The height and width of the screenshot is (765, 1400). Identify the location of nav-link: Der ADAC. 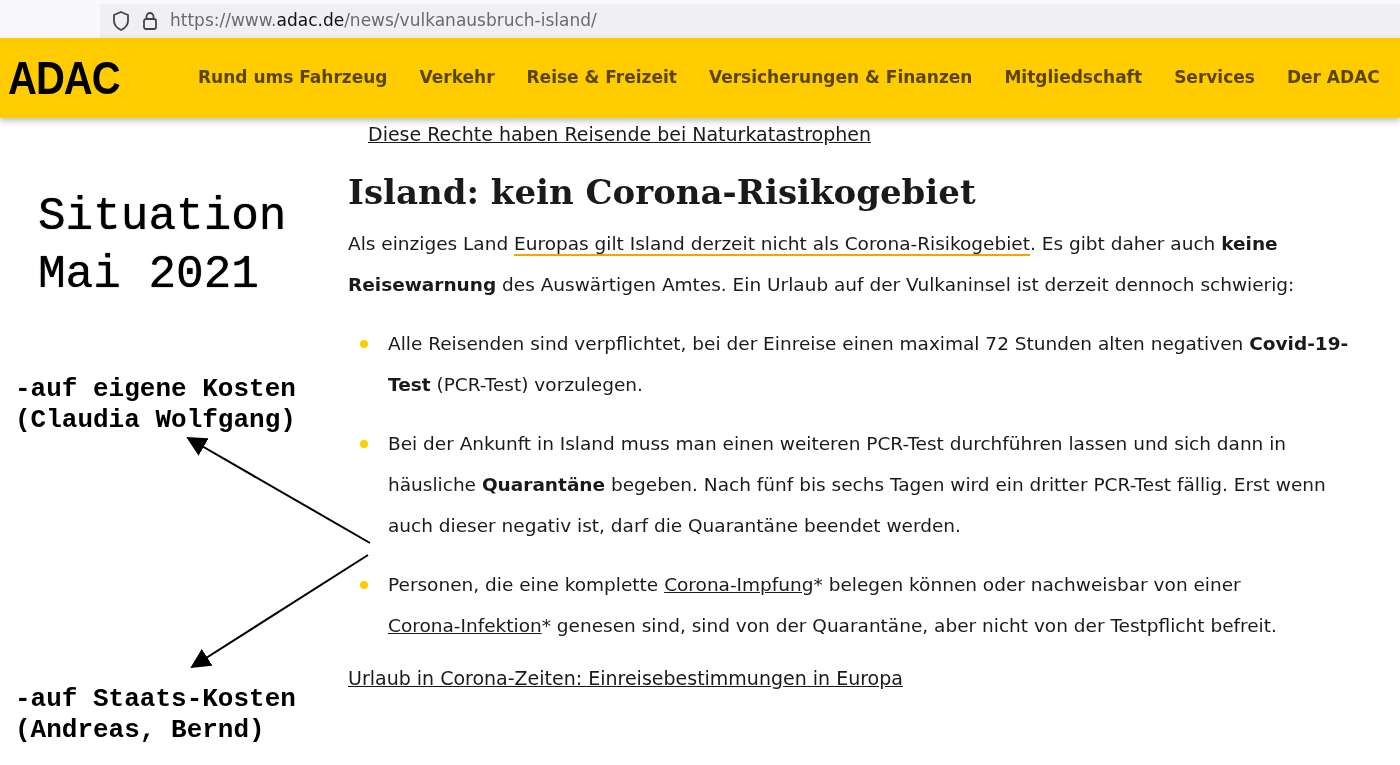
(1333, 78).